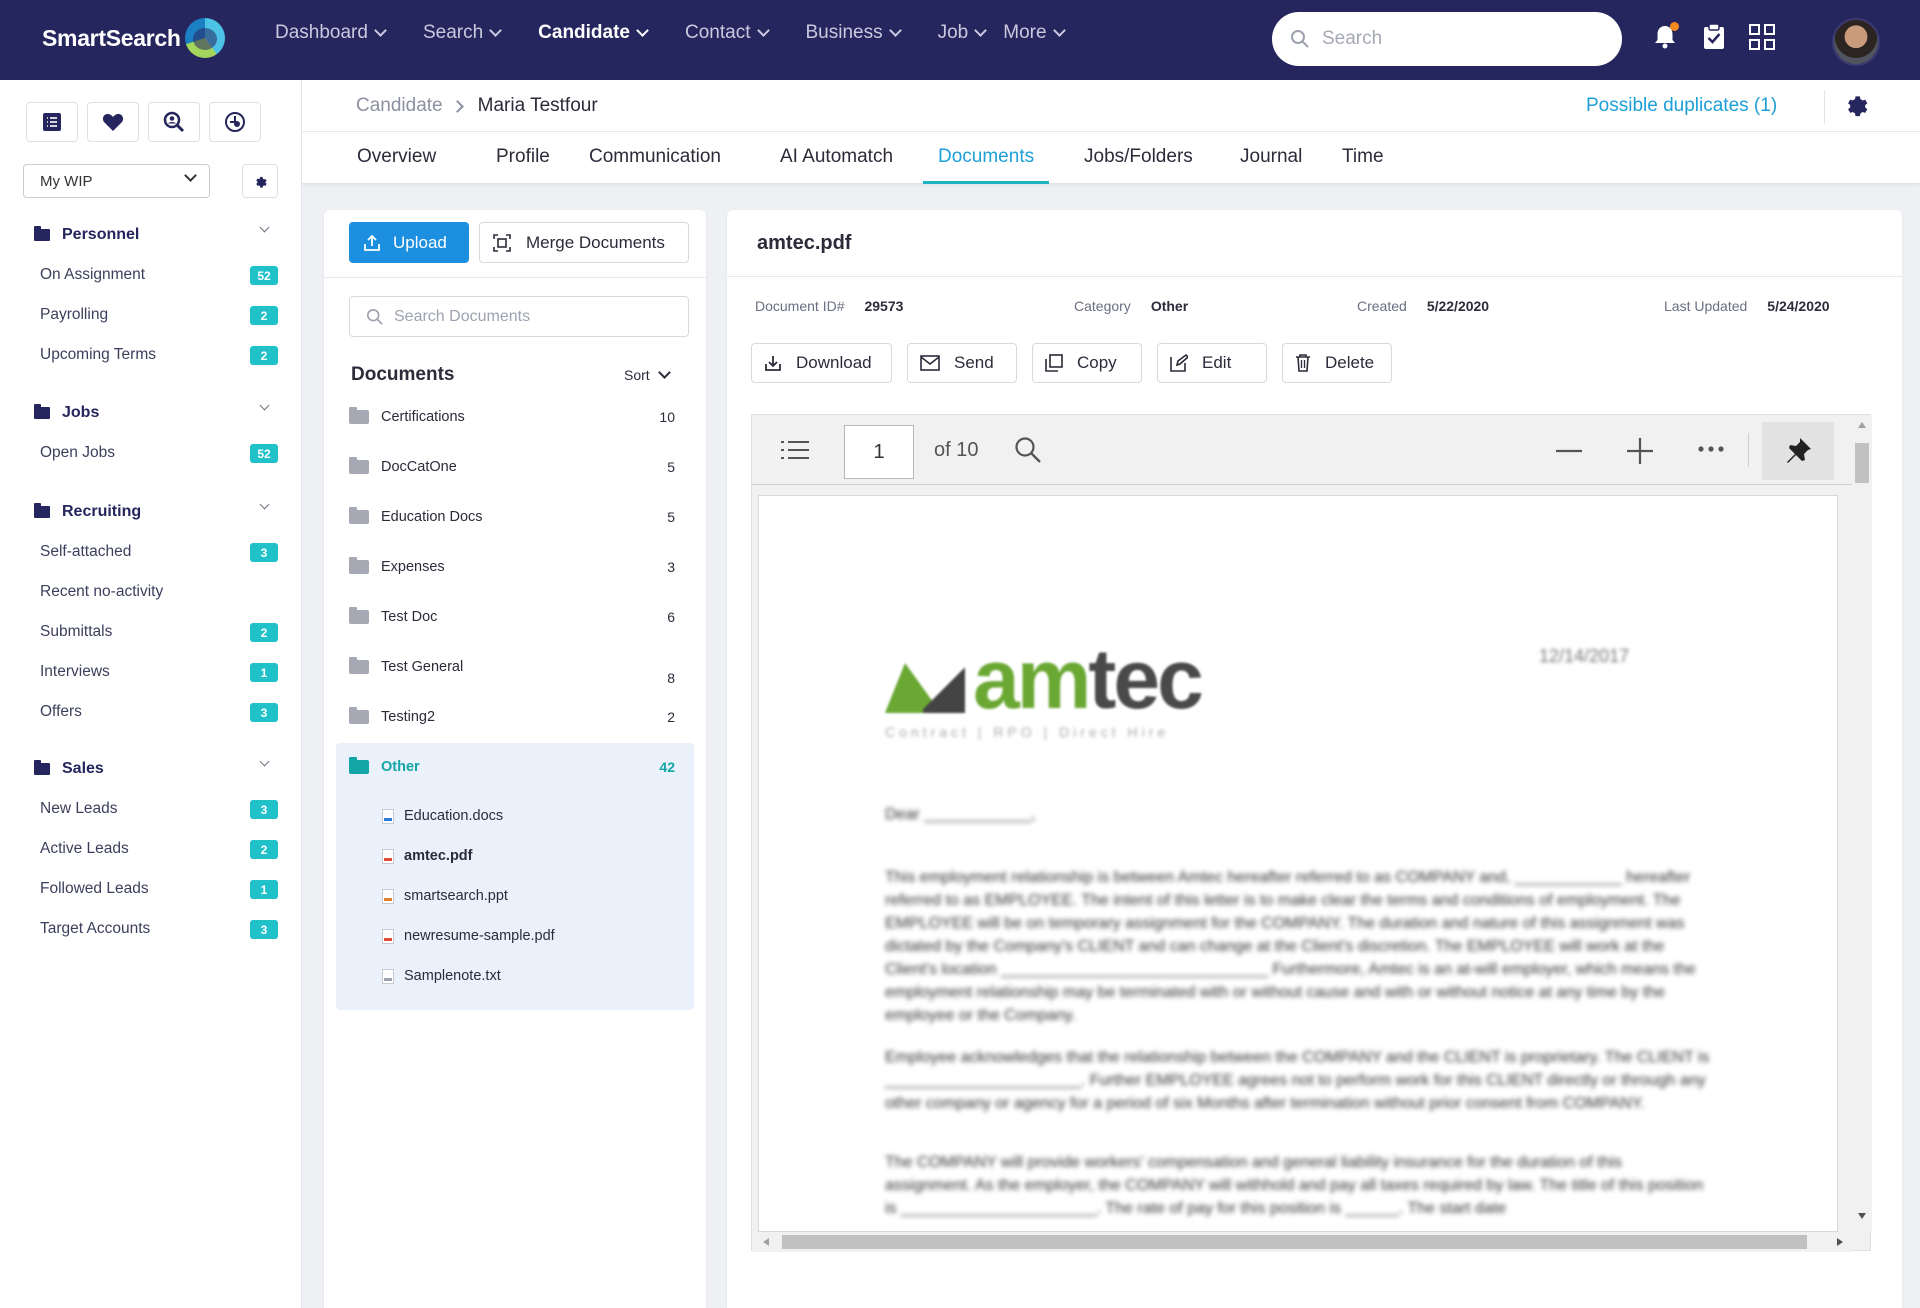  I want to click on folder-count: 10, so click(667, 417).